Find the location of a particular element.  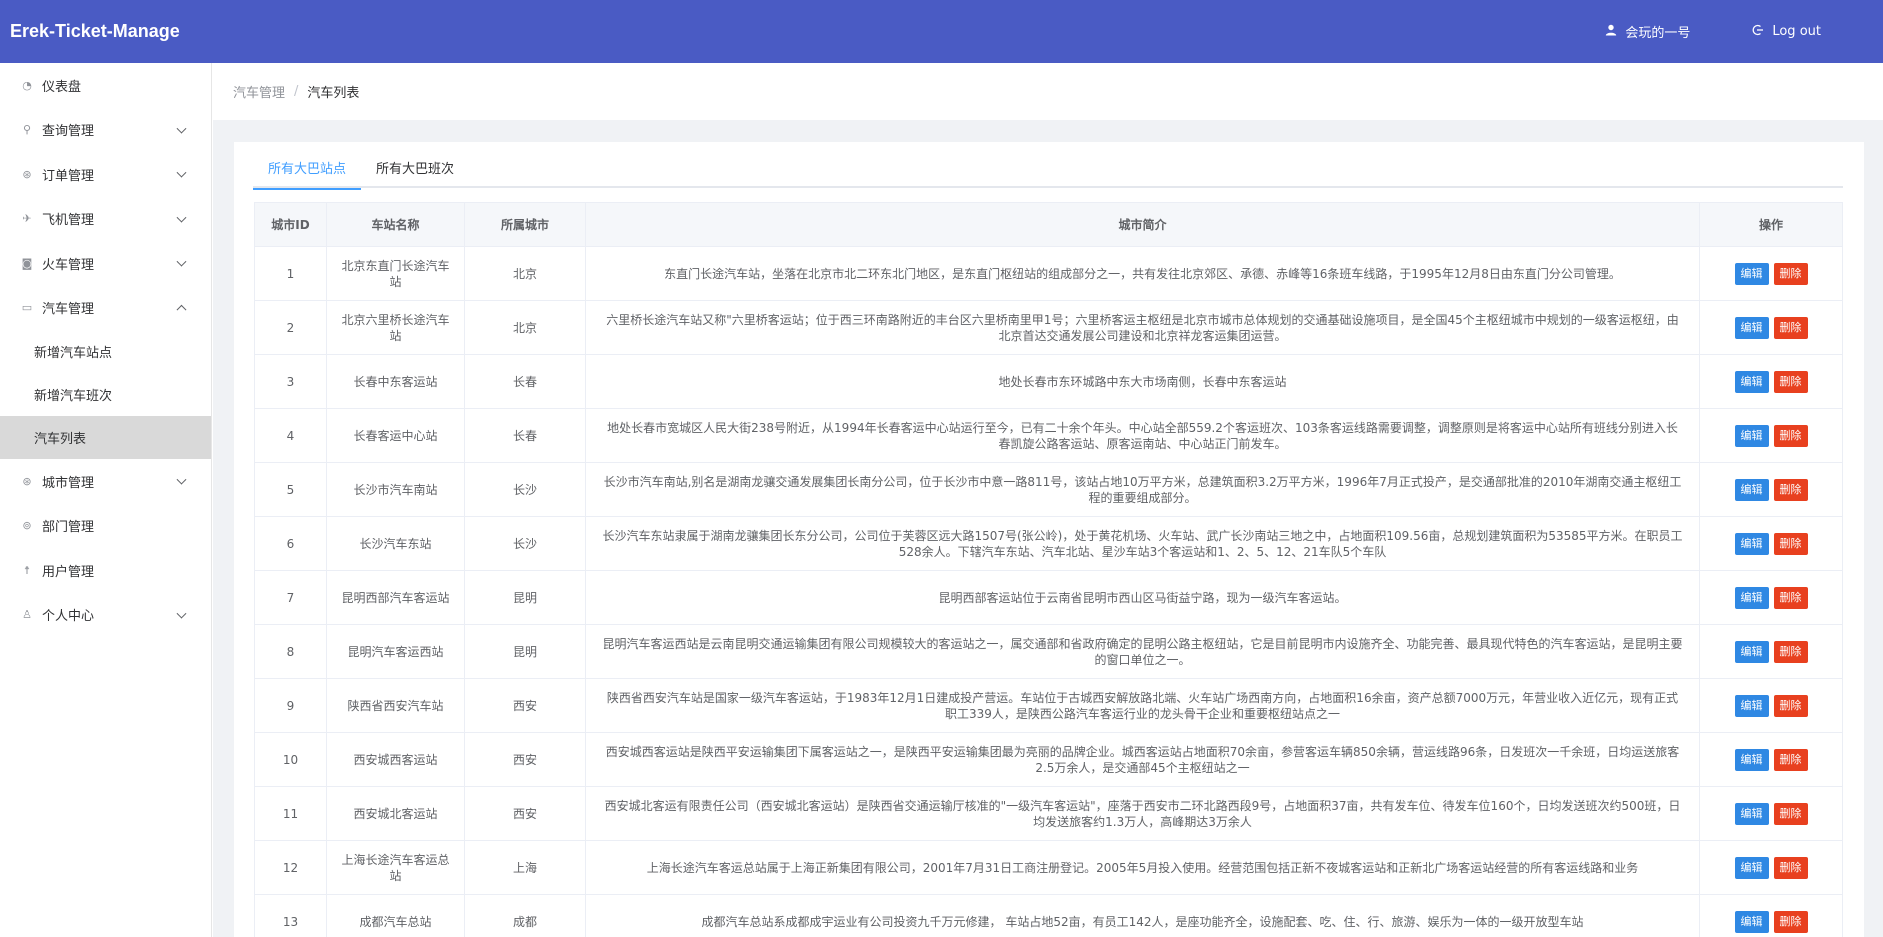

table-header-row: 城市ID 车站名称 所属城市 城市简介 操作 is located at coordinates (1048, 224).